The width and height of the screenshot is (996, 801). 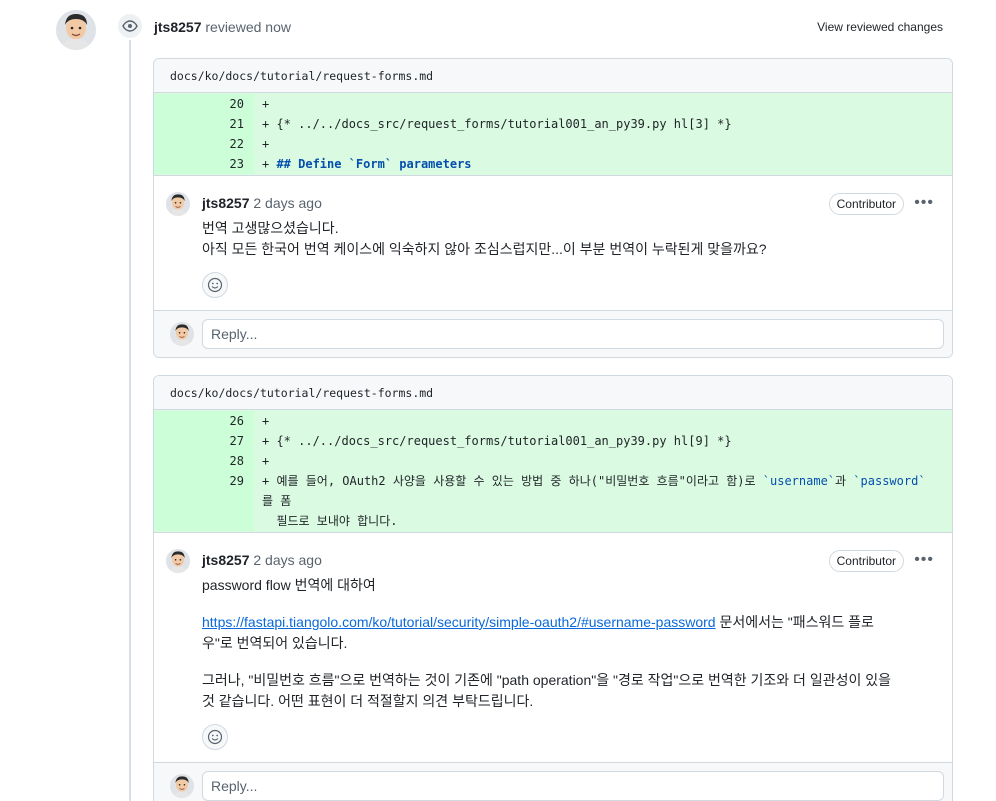 I want to click on line-number: 20, so click(x=204, y=104).